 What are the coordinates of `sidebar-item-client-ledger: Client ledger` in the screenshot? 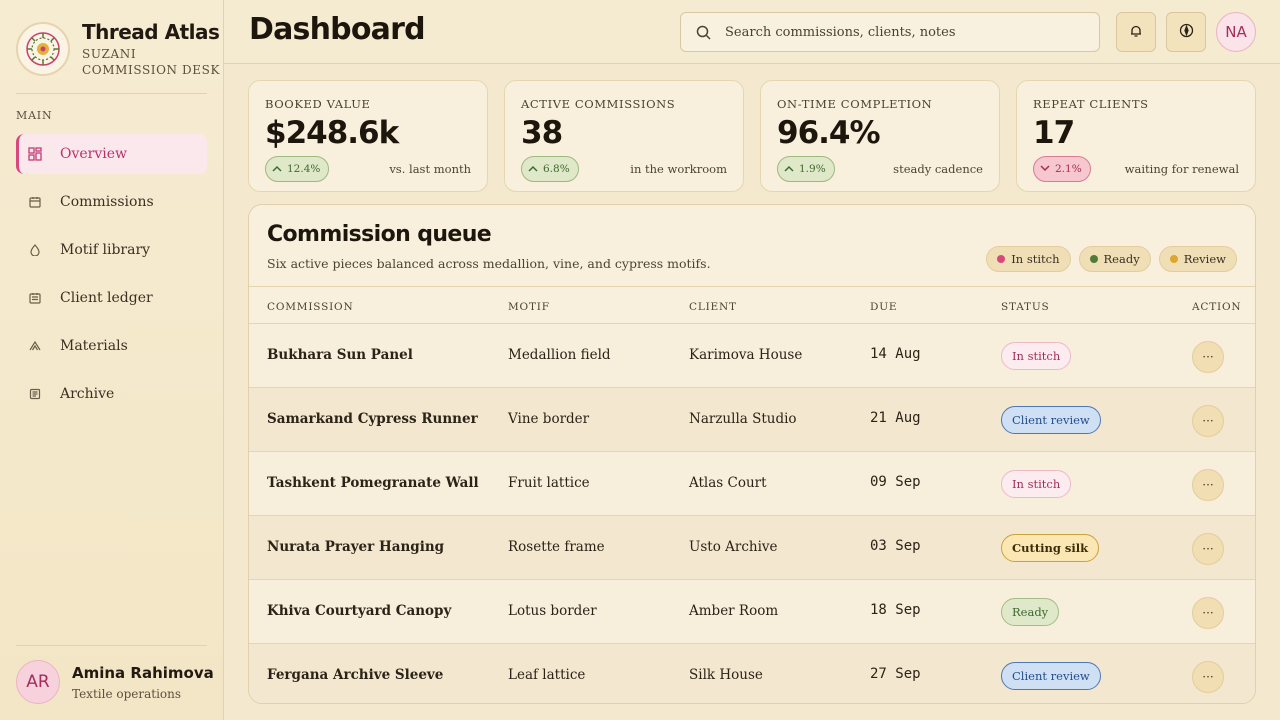 It's located at (111, 298).